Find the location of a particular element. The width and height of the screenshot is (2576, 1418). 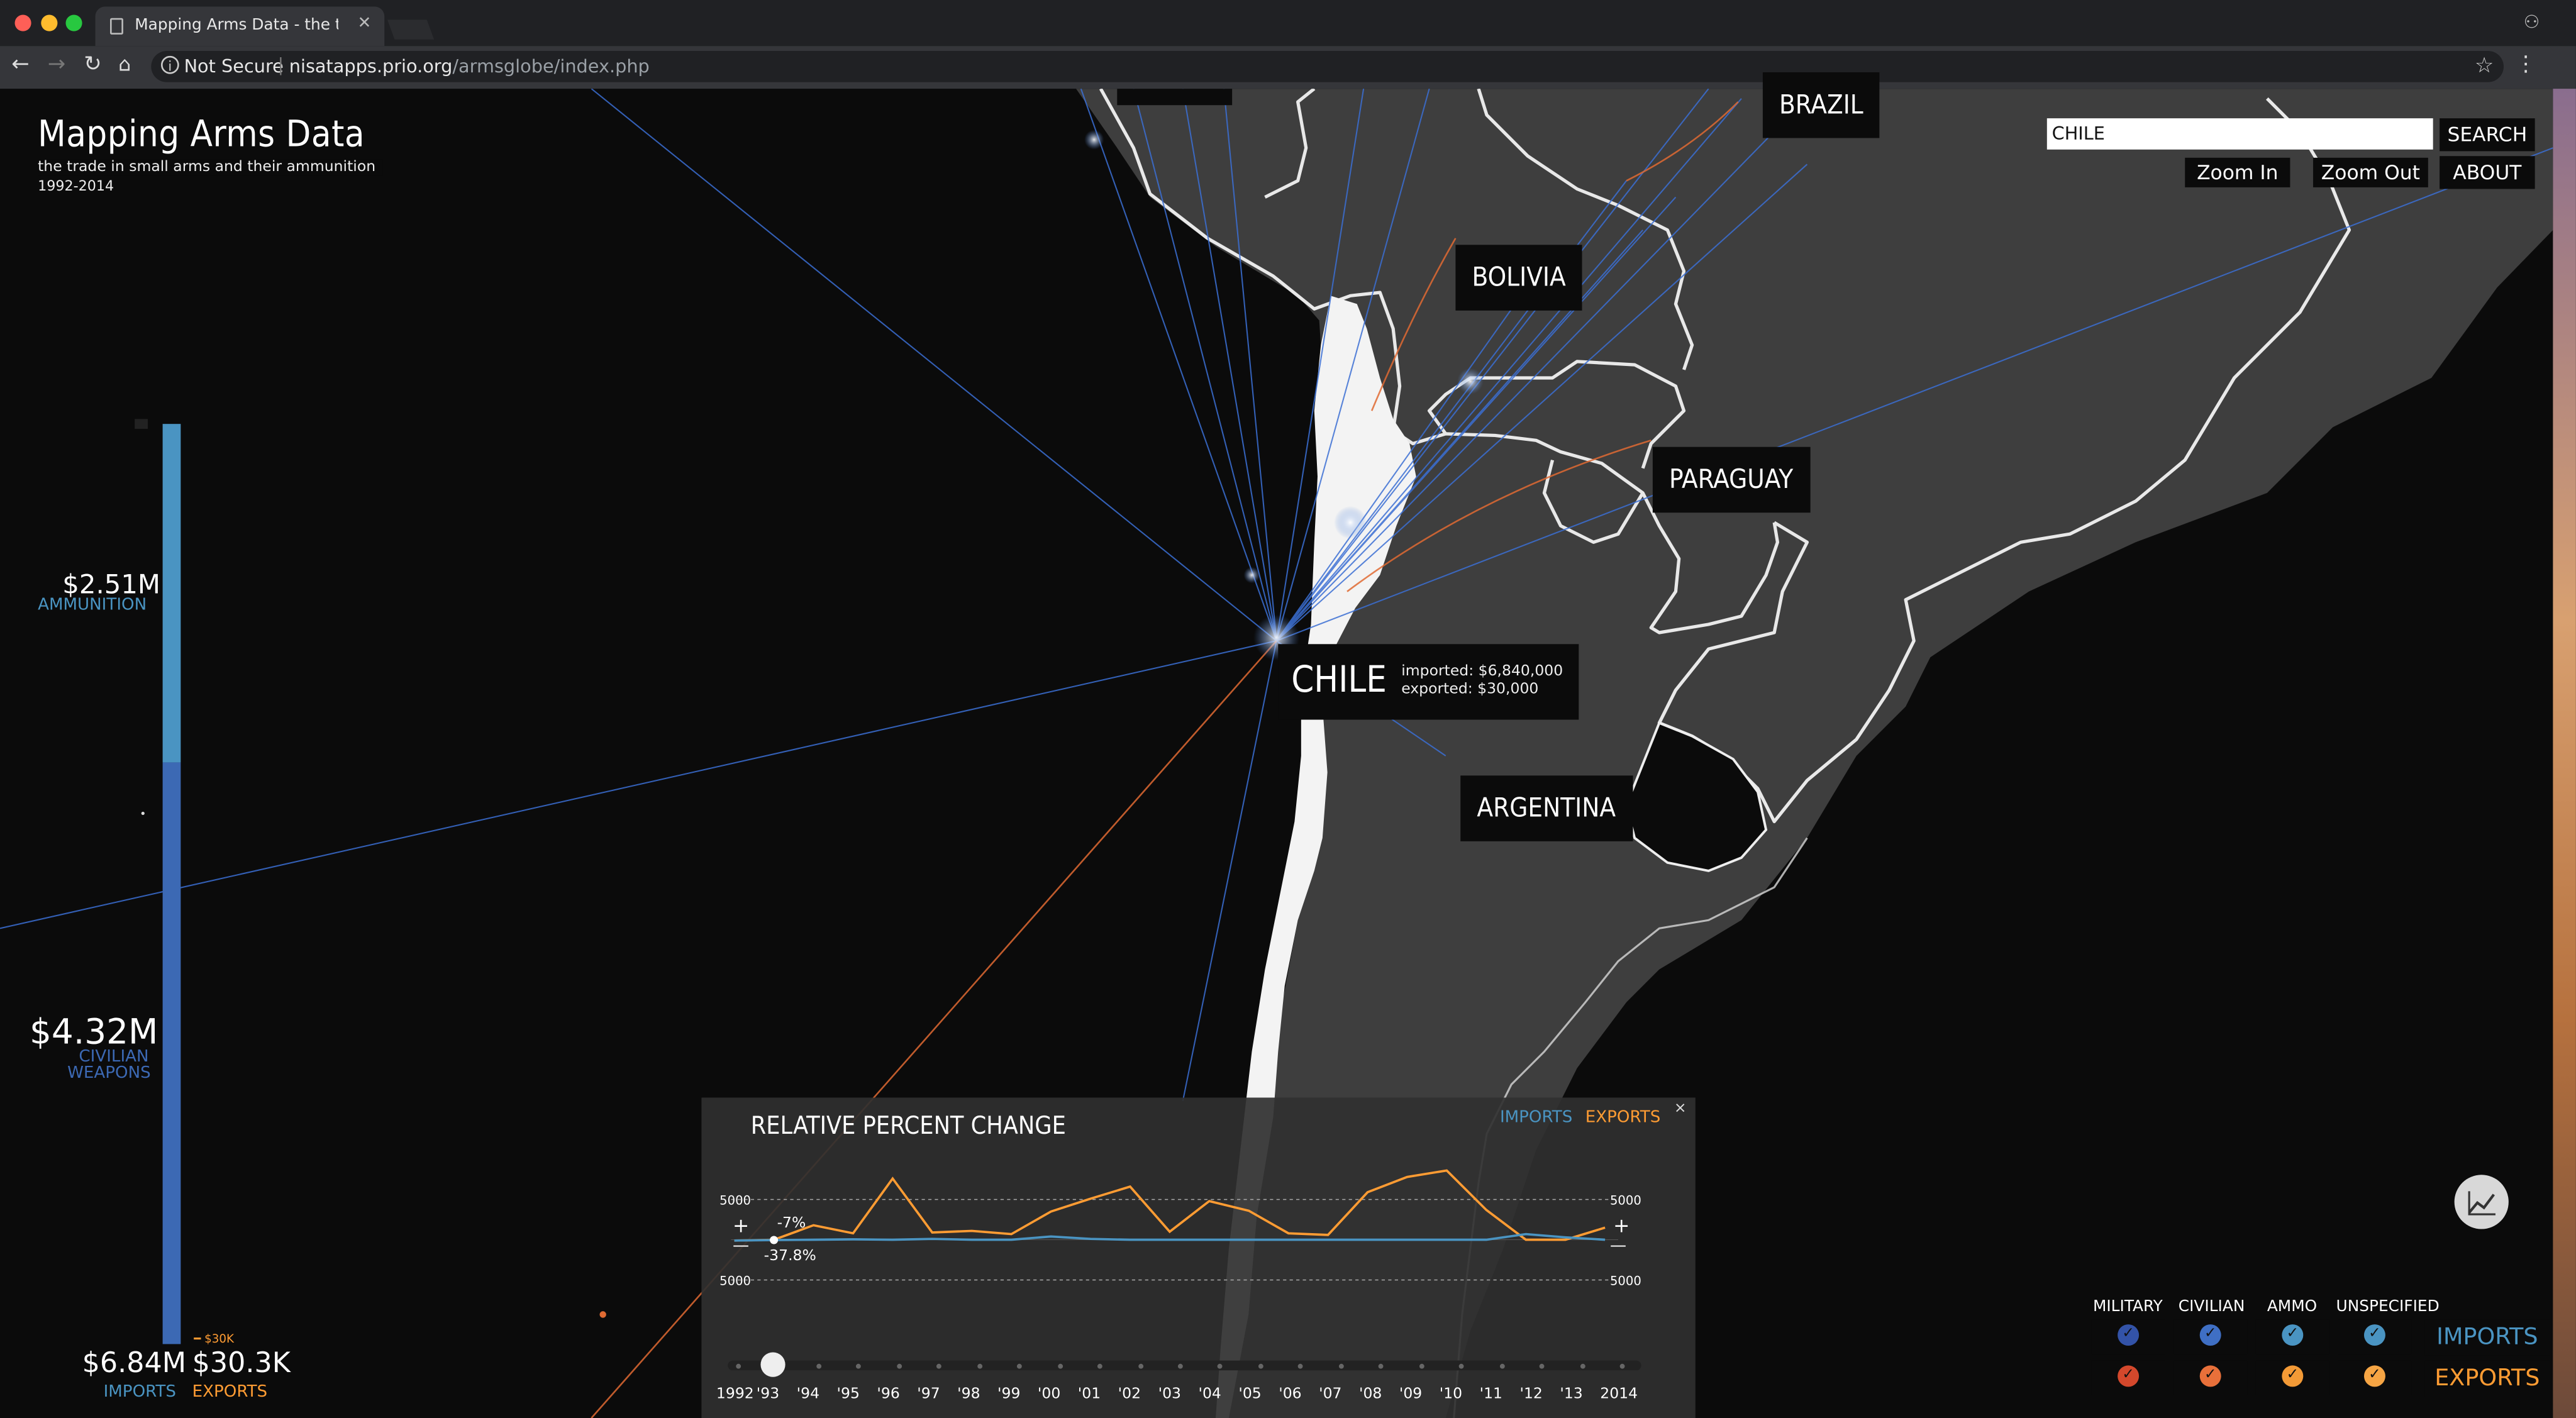

home-icon: ⌂ is located at coordinates (124, 64).